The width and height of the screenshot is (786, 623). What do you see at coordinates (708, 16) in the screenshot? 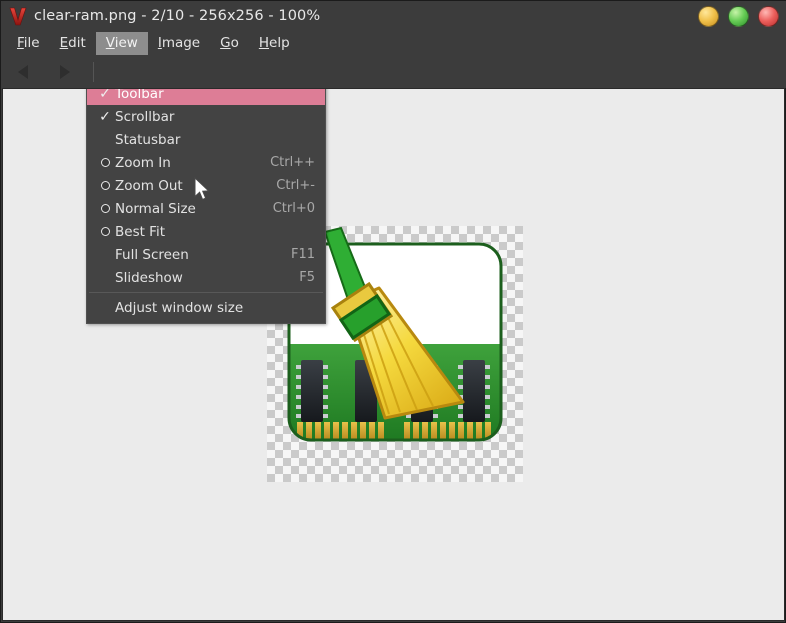
I see `minimize-button` at bounding box center [708, 16].